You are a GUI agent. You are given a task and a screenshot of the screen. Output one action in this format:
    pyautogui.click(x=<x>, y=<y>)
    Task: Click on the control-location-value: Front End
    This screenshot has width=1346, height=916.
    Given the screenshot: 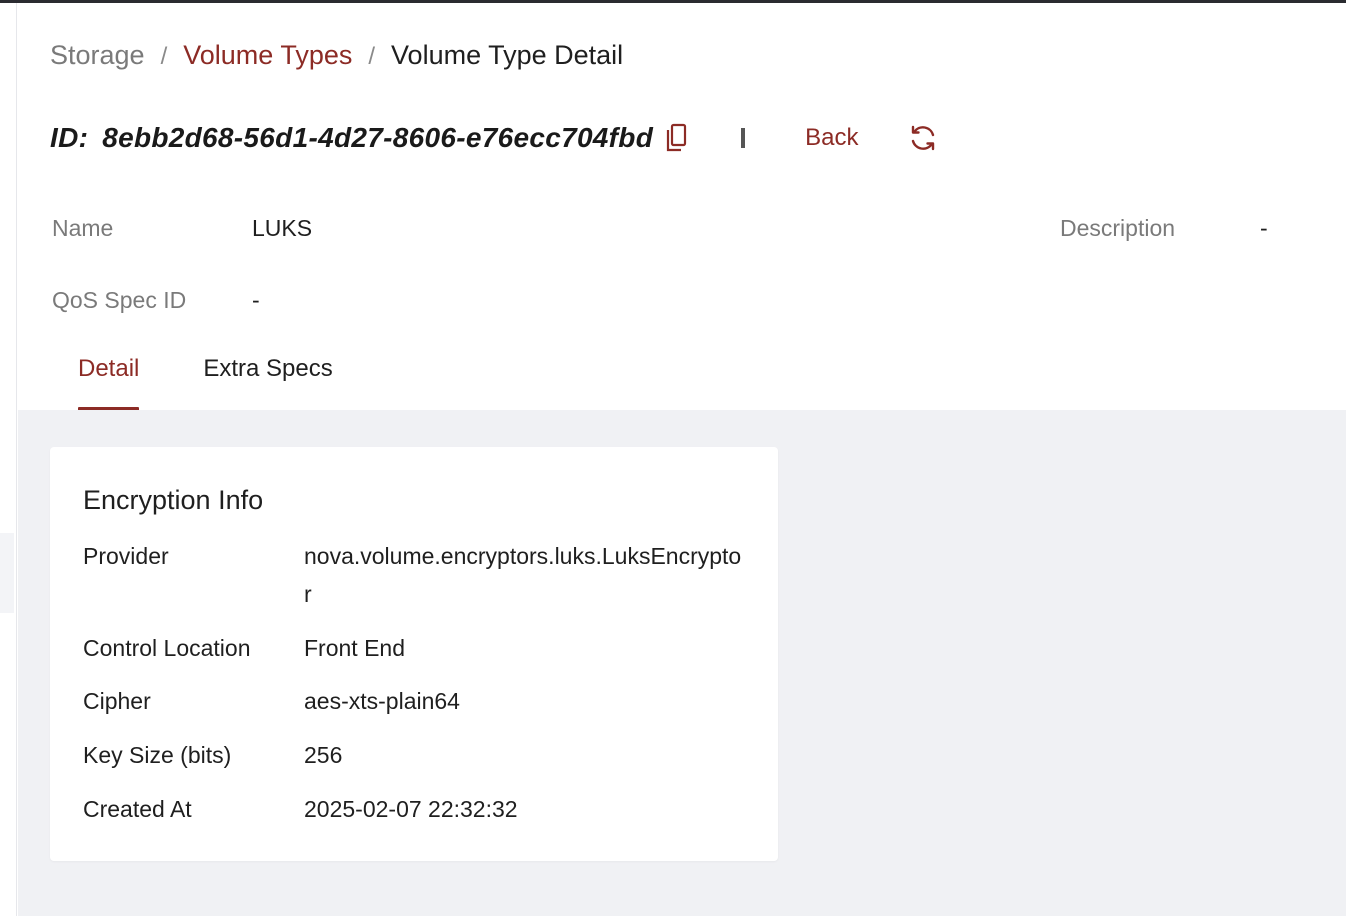 What is the action you would take?
    pyautogui.click(x=354, y=648)
    